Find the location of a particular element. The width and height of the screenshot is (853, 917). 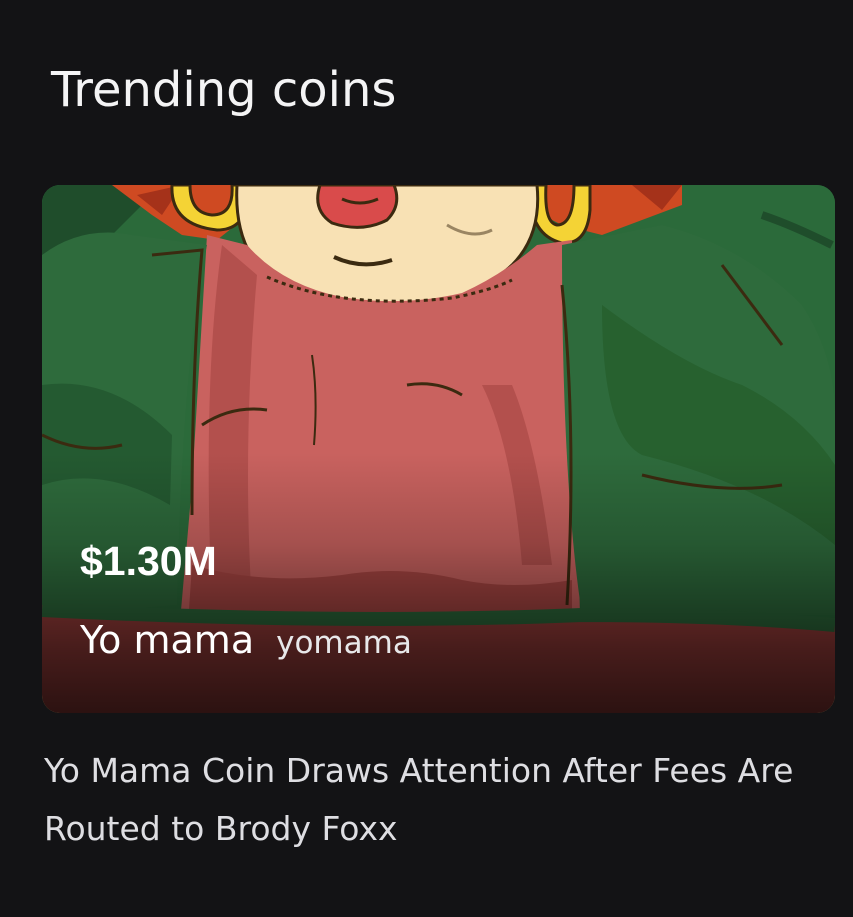

market-cap-value: $1.30M is located at coordinates (148, 561).